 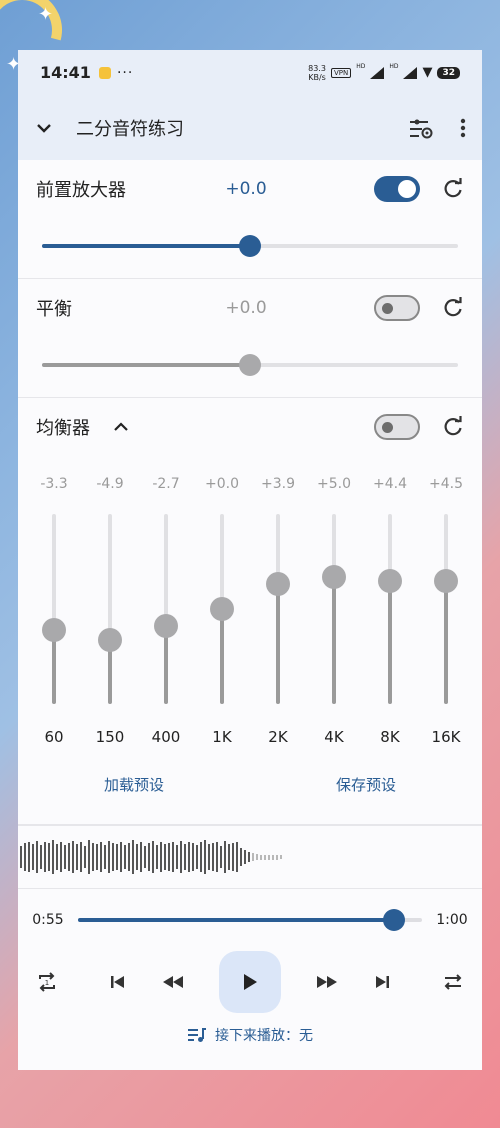 What do you see at coordinates (463, 128) in the screenshot?
I see `more-vertical-icon` at bounding box center [463, 128].